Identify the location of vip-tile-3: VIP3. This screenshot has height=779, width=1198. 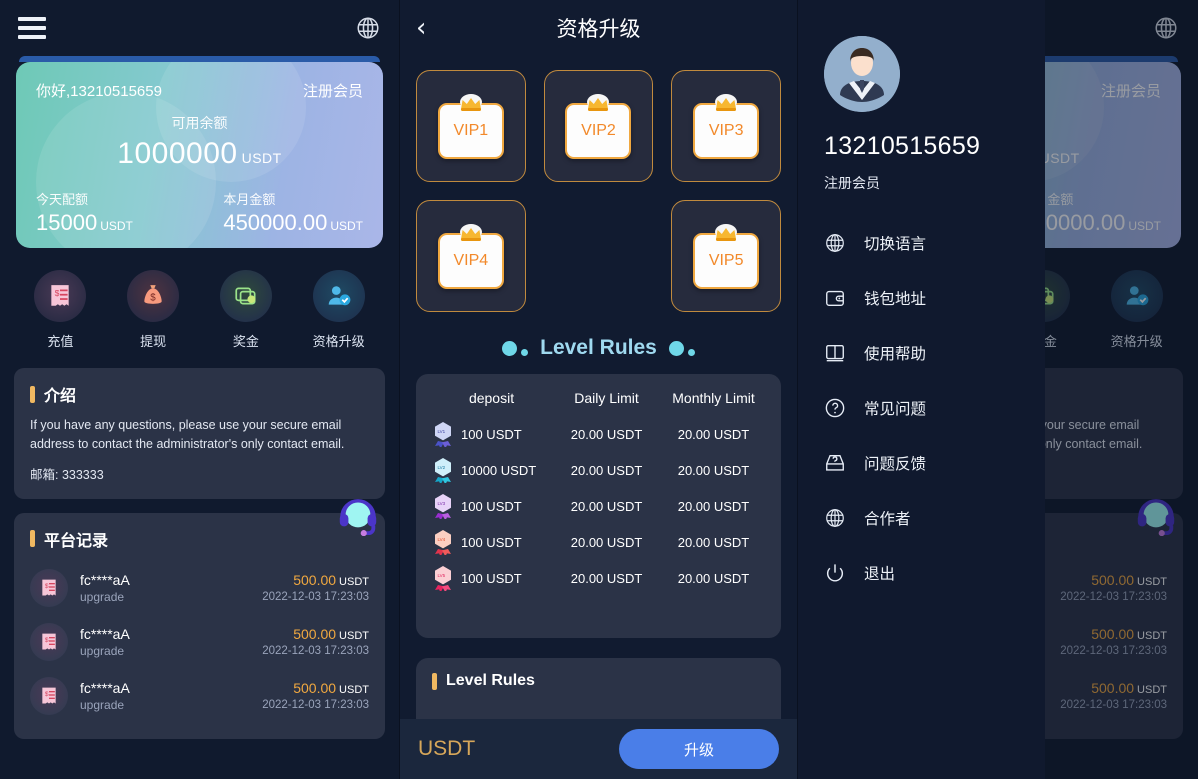
(726, 126).